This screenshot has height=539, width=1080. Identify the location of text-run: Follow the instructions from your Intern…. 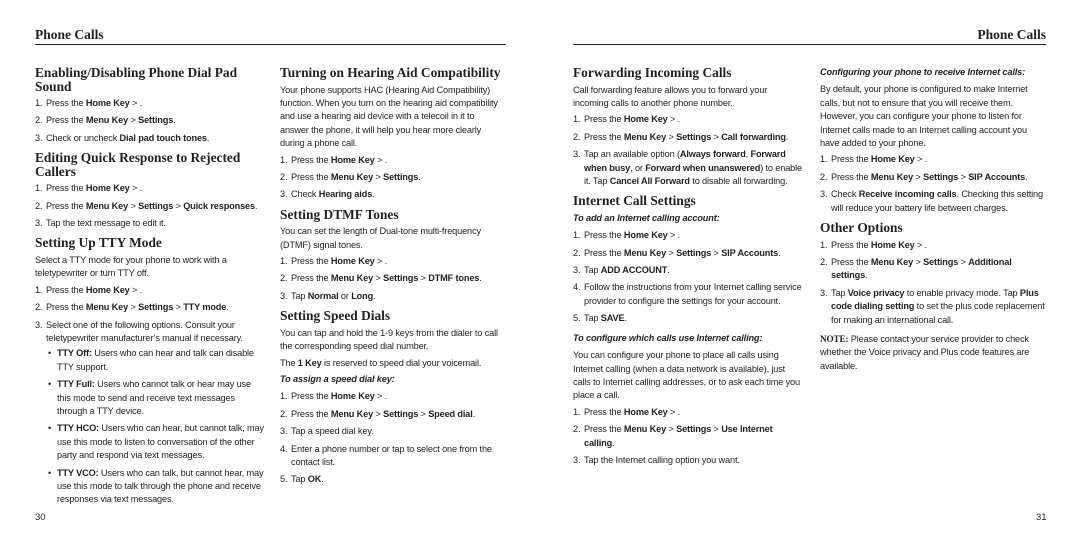
(693, 294).